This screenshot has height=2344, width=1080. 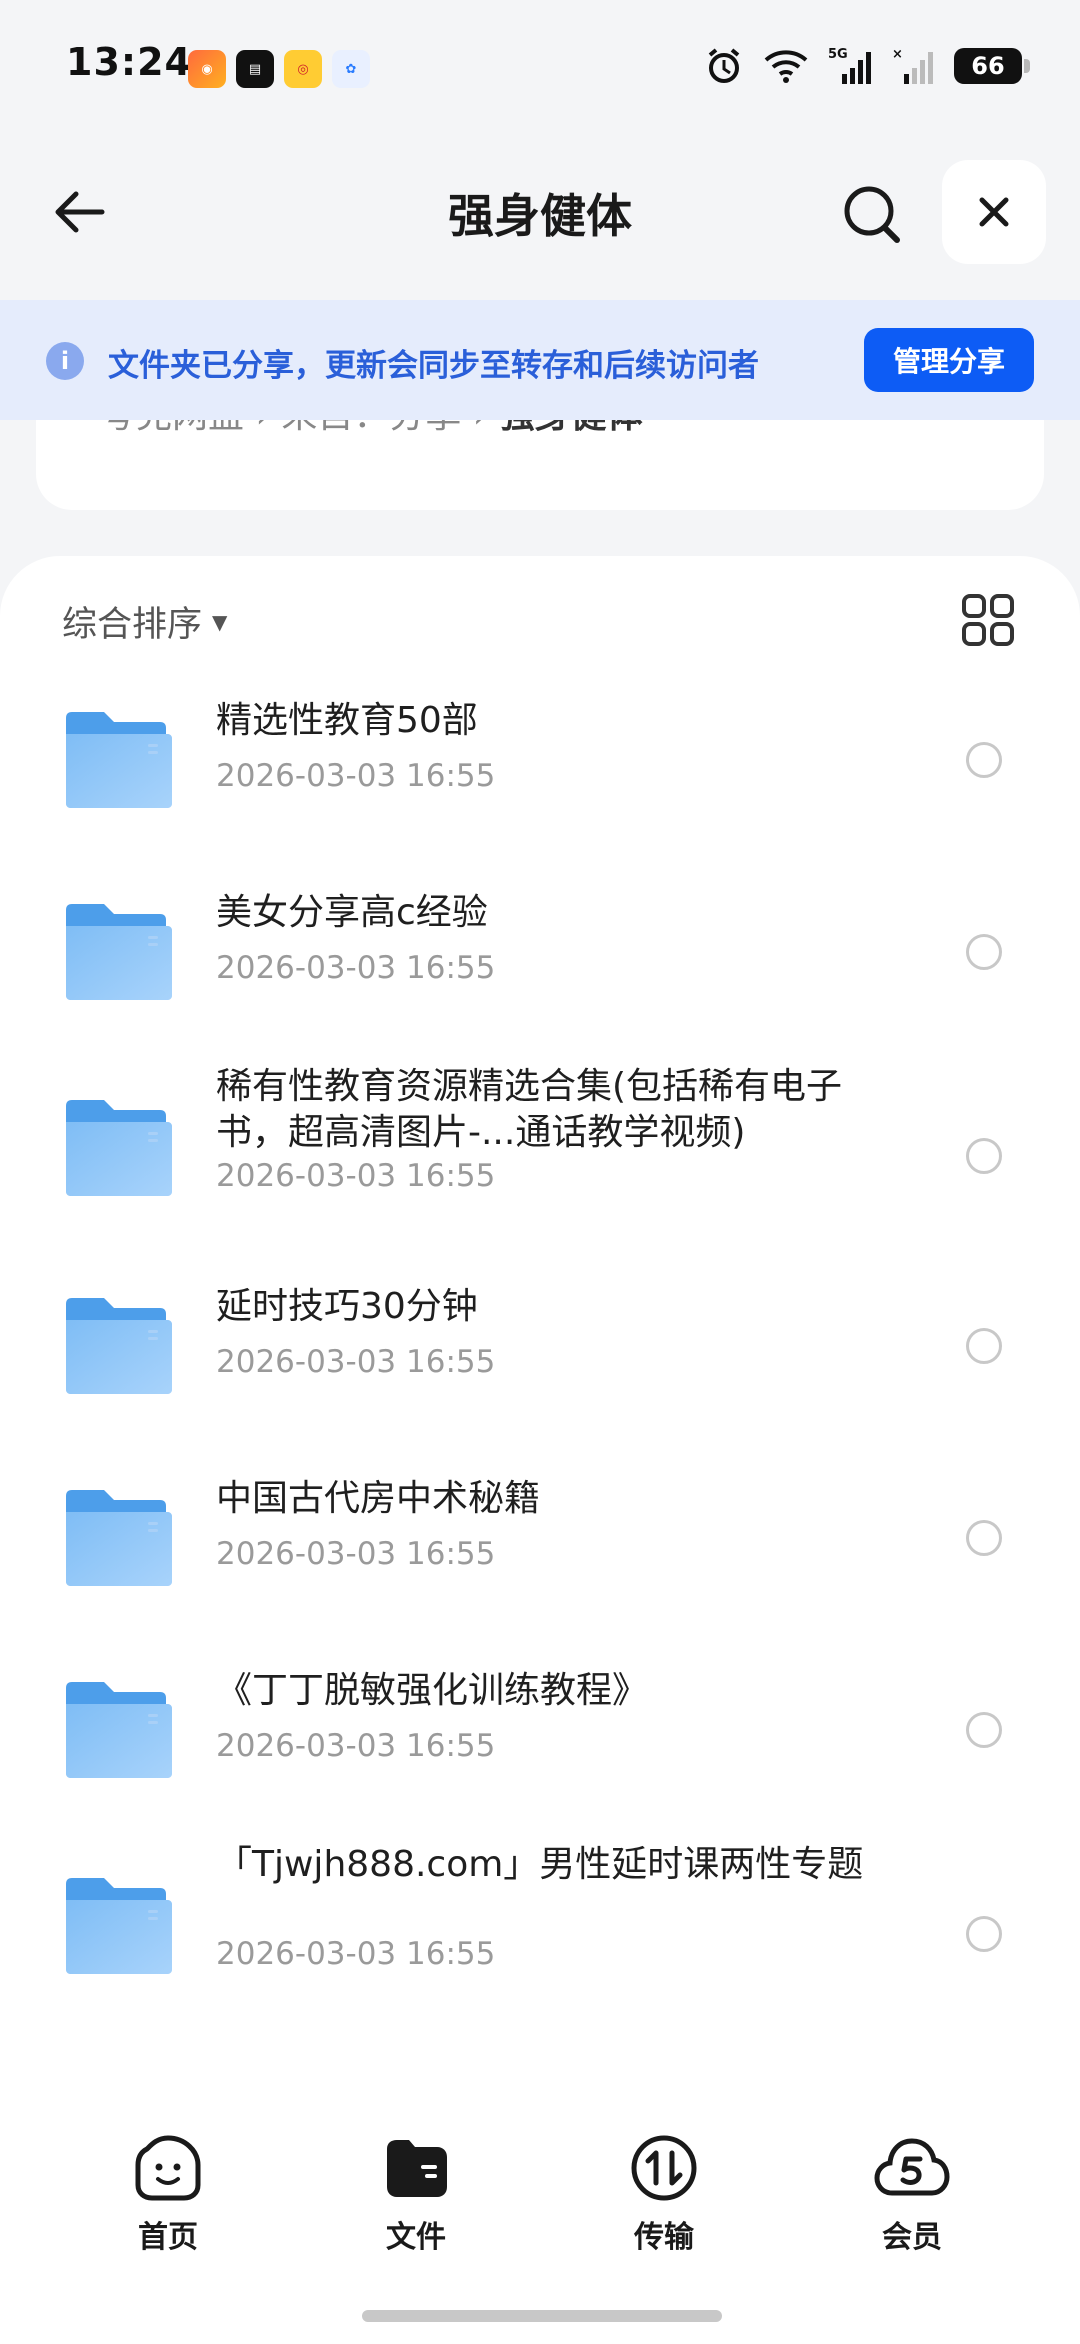 What do you see at coordinates (168, 2168) in the screenshot?
I see `home-face-icon` at bounding box center [168, 2168].